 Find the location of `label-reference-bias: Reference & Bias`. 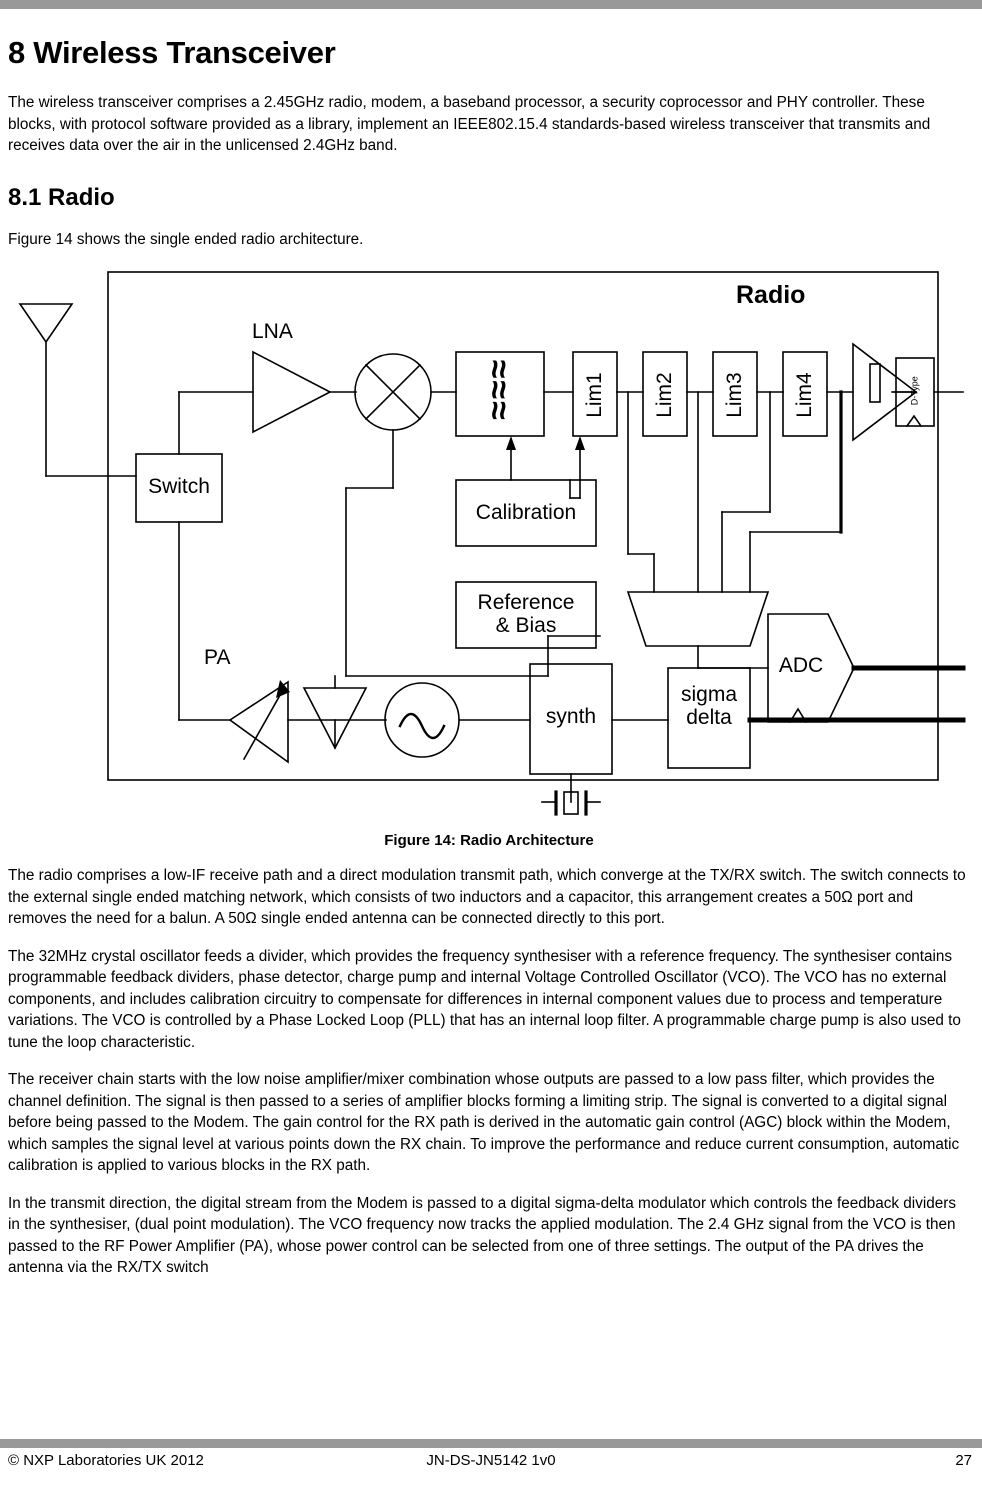

label-reference-bias: Reference & Bias is located at coordinates (526, 614).